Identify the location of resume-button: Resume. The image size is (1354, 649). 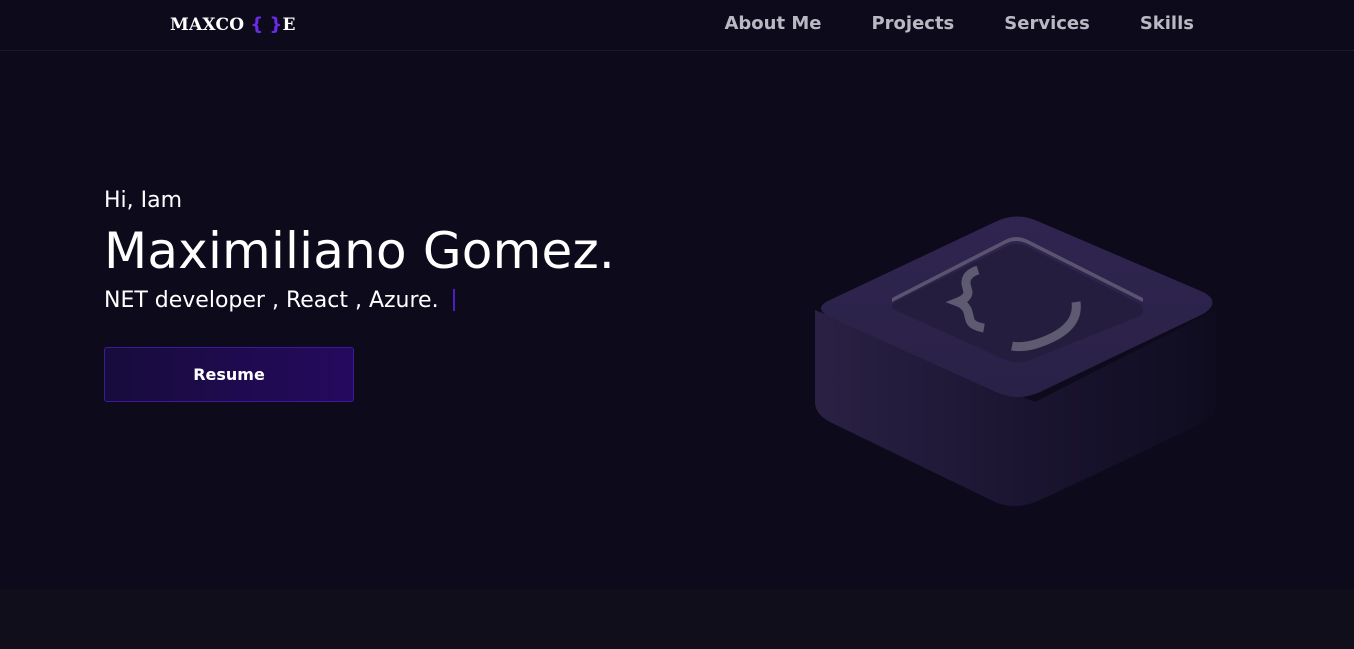
(229, 374).